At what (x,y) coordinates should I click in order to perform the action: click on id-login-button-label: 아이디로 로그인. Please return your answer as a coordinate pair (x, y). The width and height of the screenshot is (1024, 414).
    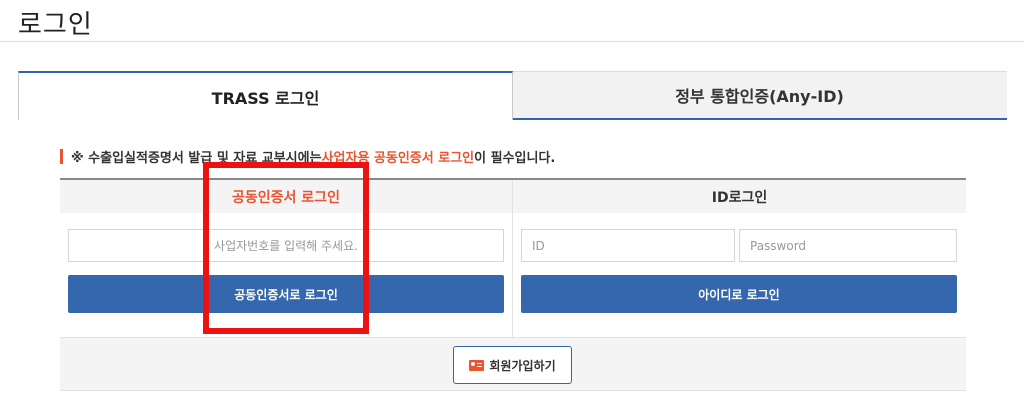
    Looking at the image, I should click on (739, 294).